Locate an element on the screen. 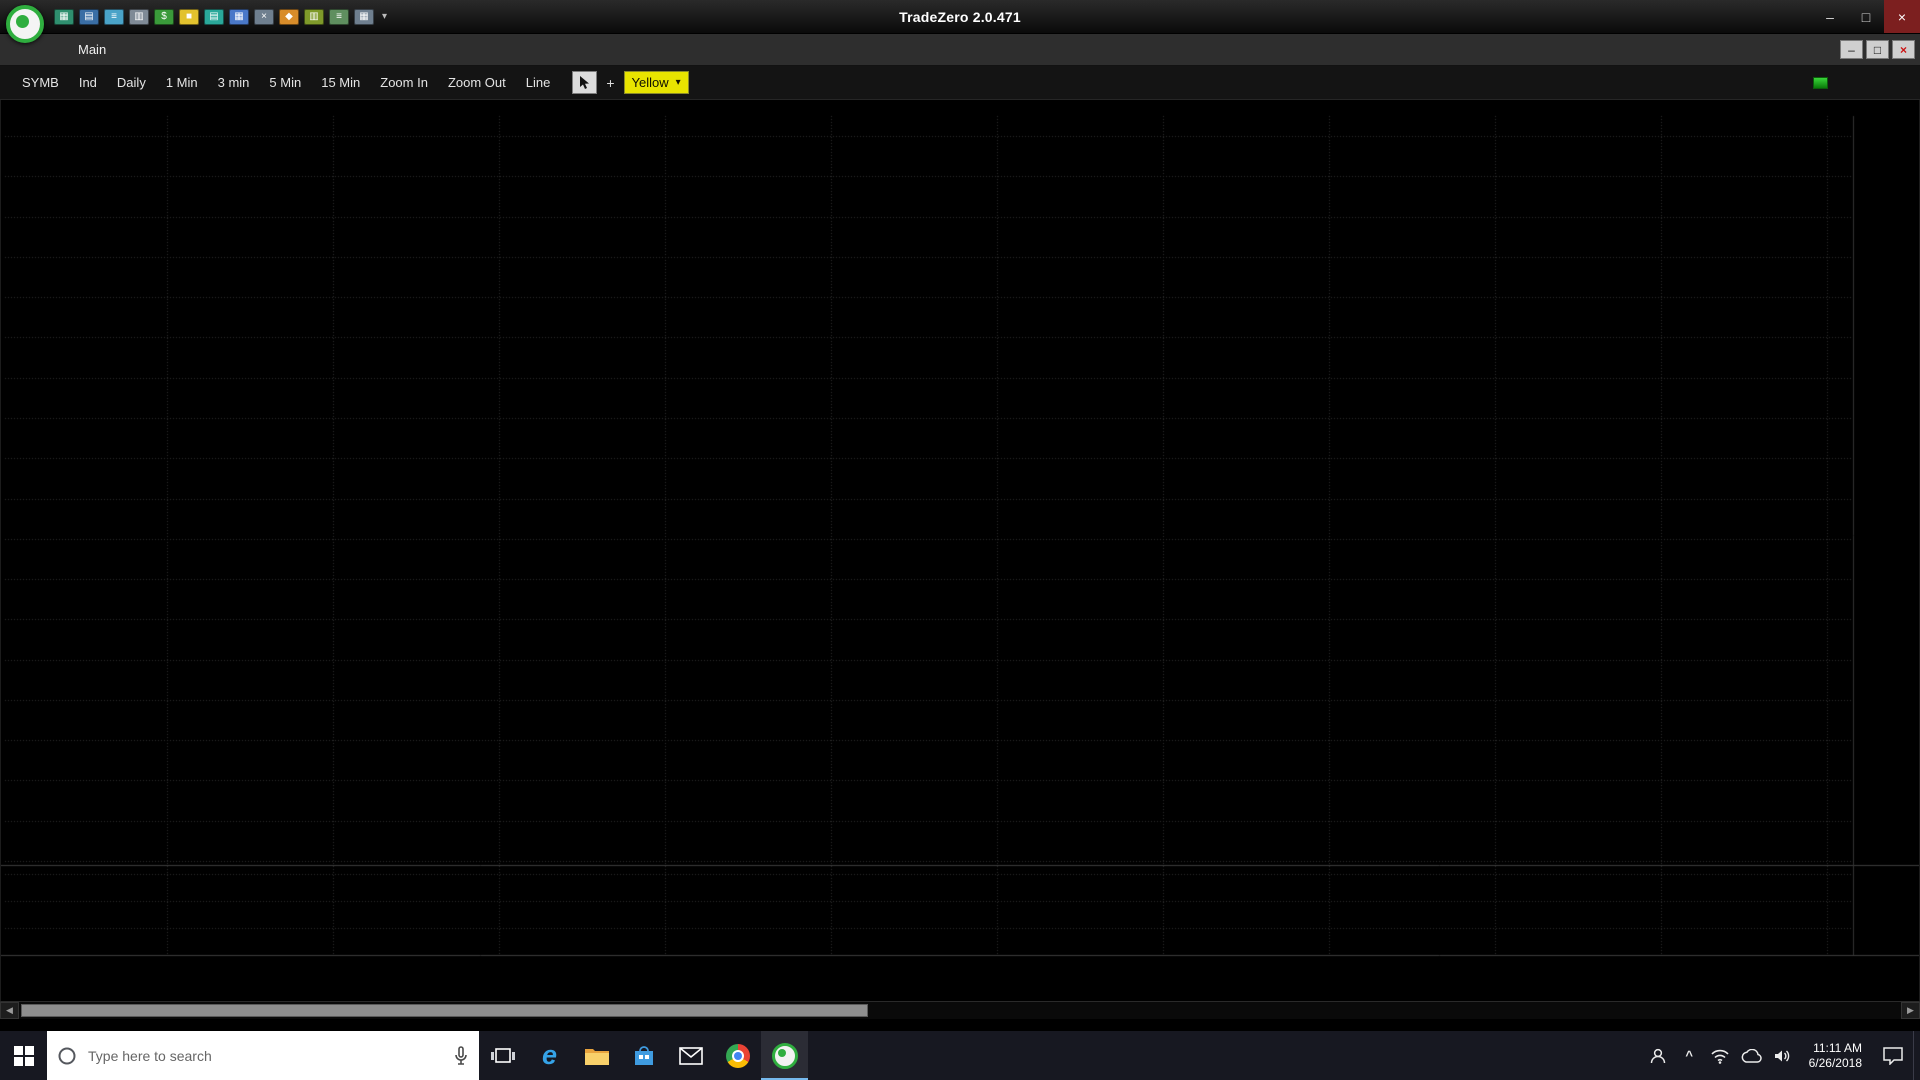  taskbar-app-store is located at coordinates (643, 1055).